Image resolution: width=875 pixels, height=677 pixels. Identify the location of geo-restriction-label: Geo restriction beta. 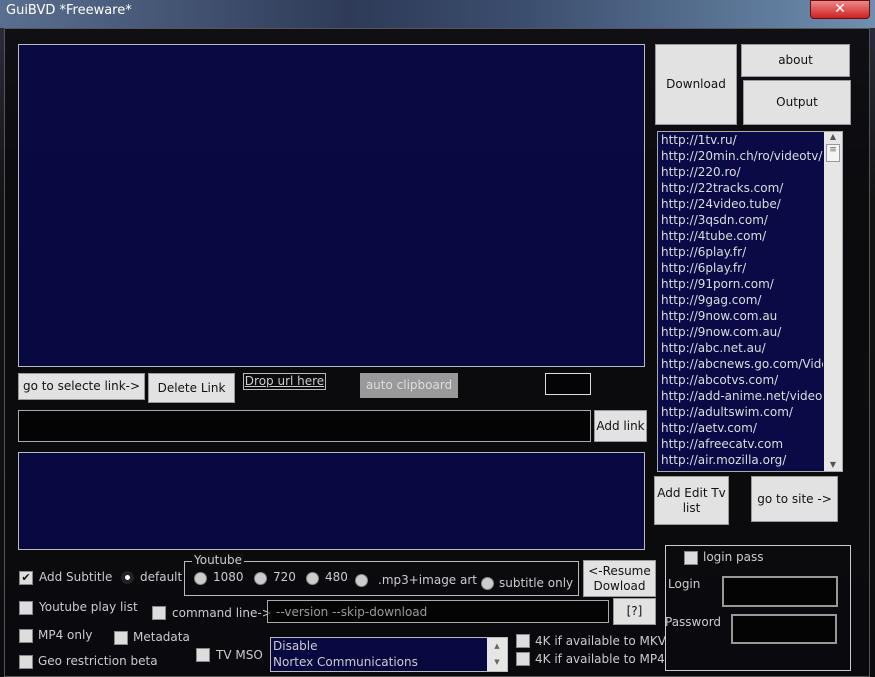
(98, 661).